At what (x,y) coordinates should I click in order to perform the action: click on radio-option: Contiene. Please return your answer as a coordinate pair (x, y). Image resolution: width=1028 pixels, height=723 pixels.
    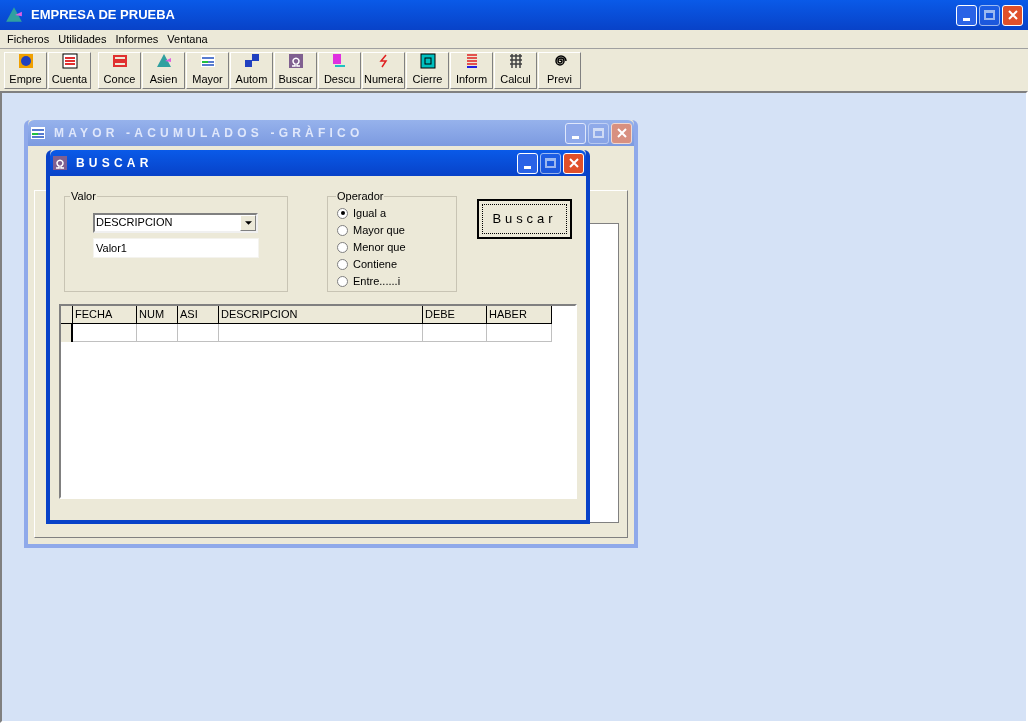
    Looking at the image, I should click on (392, 264).